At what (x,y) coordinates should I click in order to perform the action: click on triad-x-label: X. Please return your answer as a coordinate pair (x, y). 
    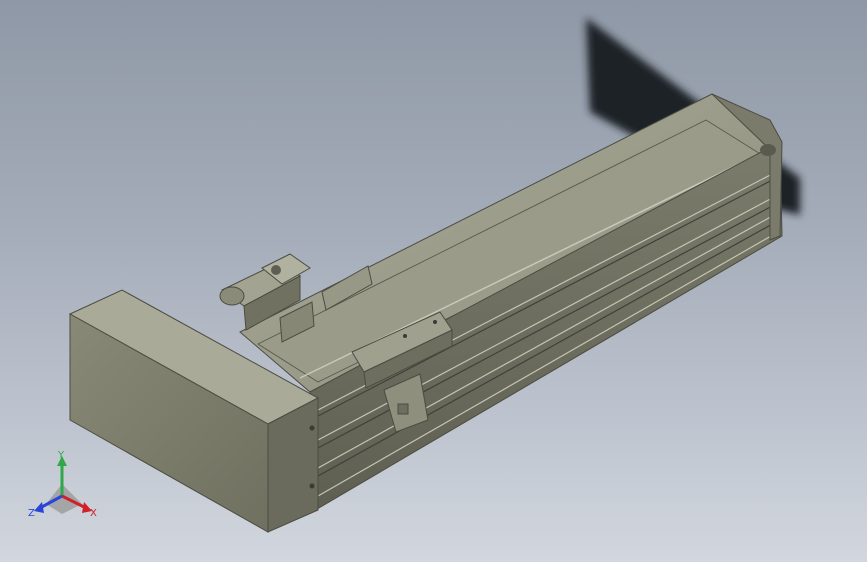
    Looking at the image, I should click on (93, 513).